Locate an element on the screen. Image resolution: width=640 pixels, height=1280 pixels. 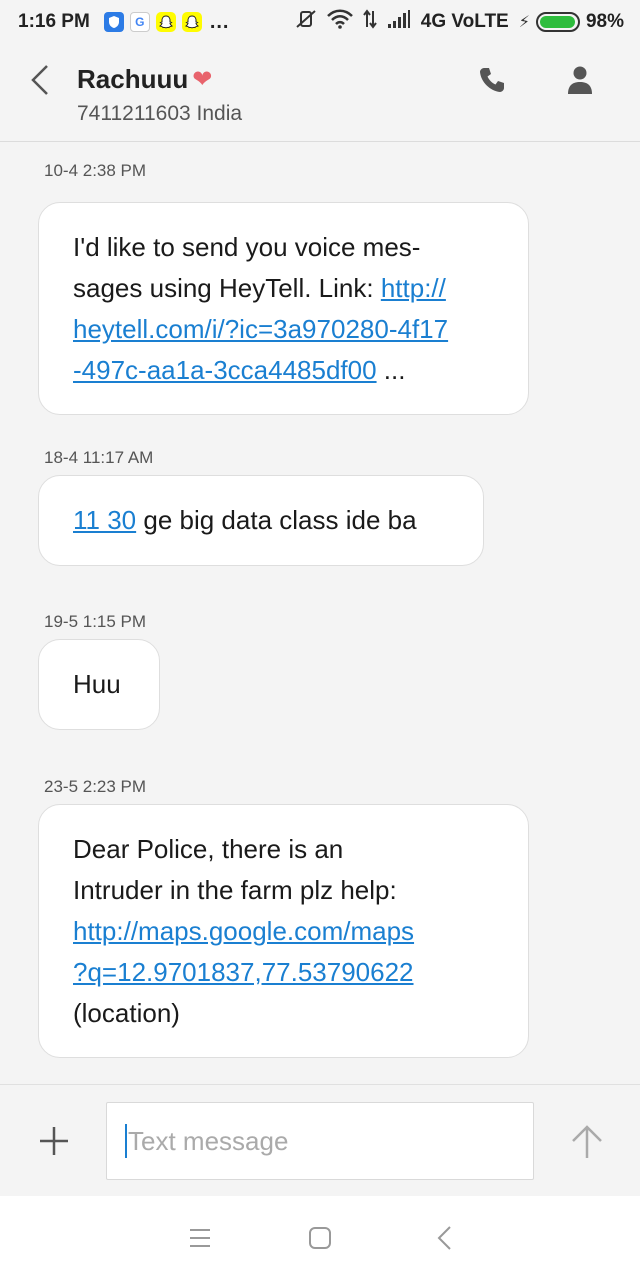
message-line: http://maps.google.com/maps is located at coordinates (283, 931).